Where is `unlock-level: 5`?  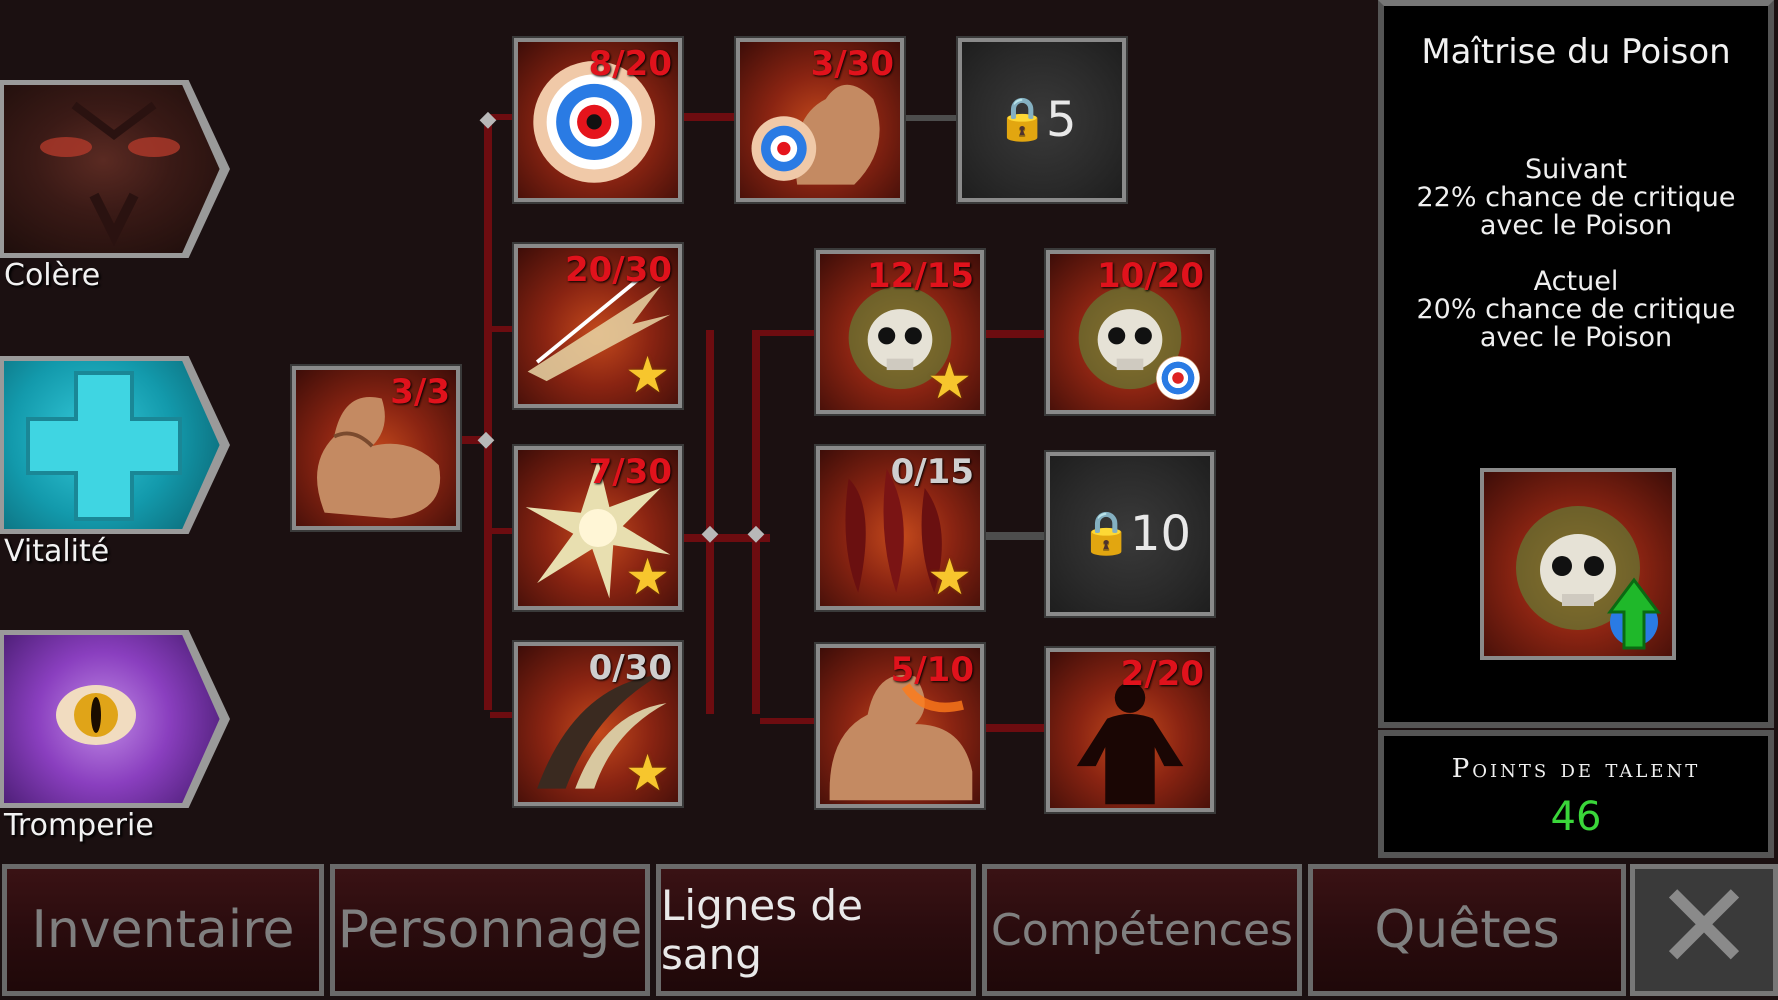 unlock-level: 5 is located at coordinates (1061, 120).